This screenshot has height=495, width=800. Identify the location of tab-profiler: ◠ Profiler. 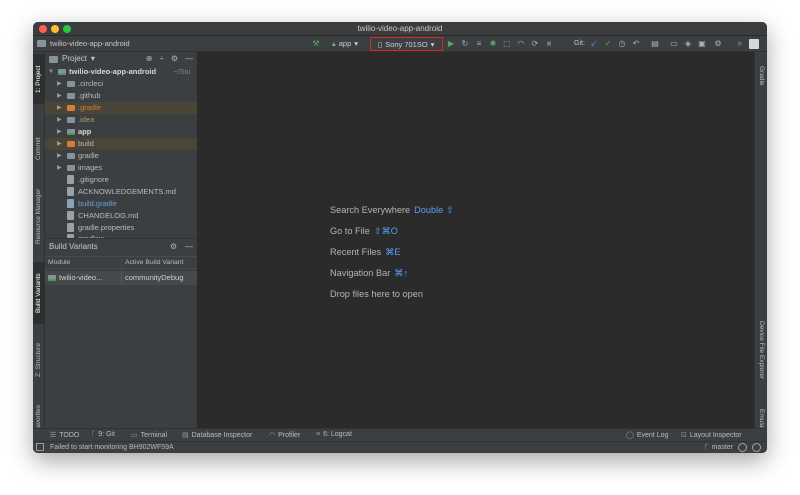
(284, 435).